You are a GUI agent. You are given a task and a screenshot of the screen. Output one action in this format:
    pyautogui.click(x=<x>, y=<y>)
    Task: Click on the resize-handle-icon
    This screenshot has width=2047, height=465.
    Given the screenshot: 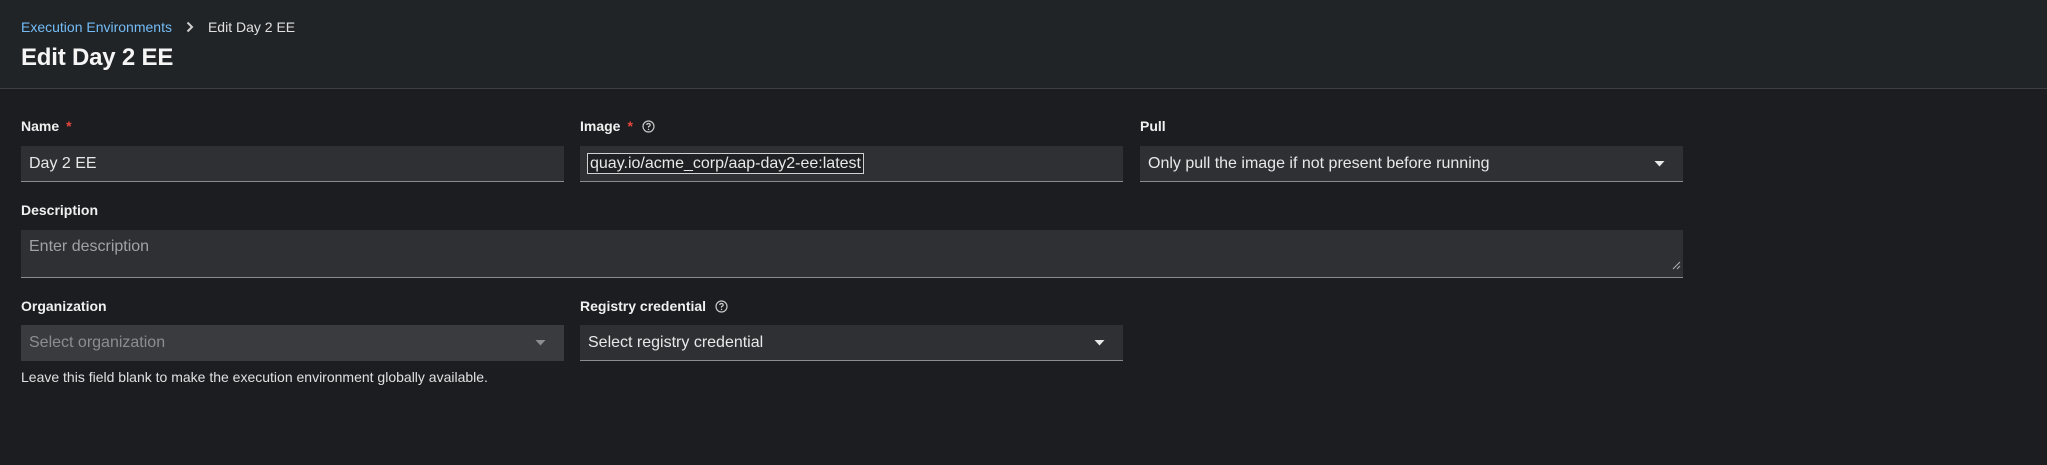 What is the action you would take?
    pyautogui.click(x=1676, y=266)
    